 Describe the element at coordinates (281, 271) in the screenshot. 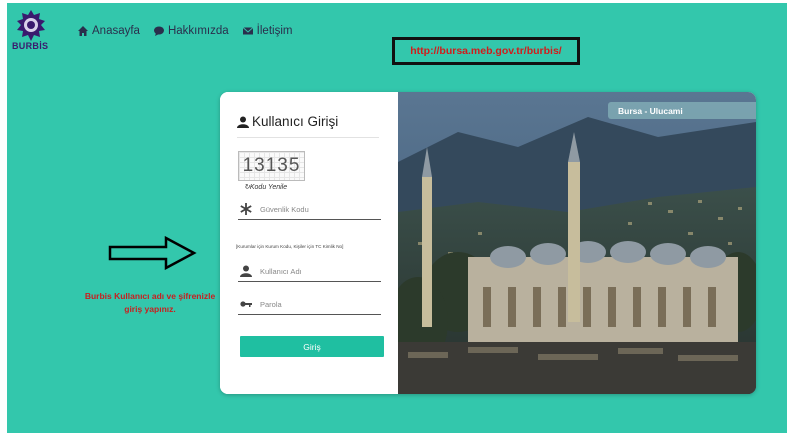

I see `username-placeholder: Kullanıcı Adı` at that location.